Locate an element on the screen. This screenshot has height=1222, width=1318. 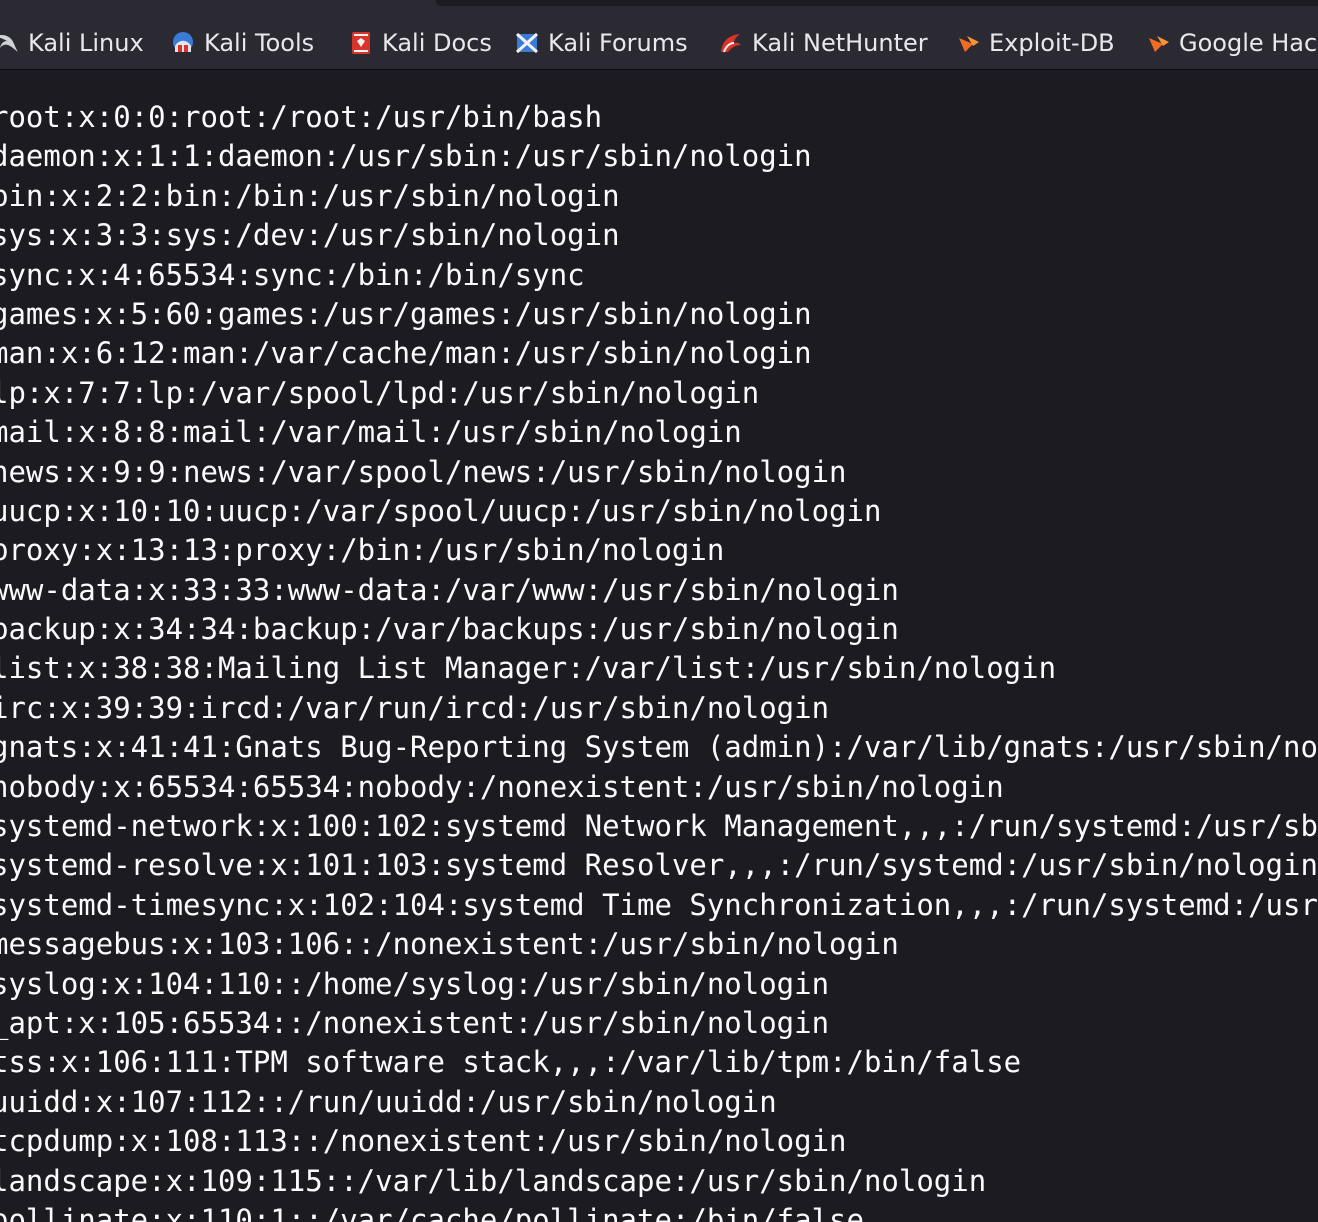
bookmark-label: Kali Docs is located at coordinates (437, 43).